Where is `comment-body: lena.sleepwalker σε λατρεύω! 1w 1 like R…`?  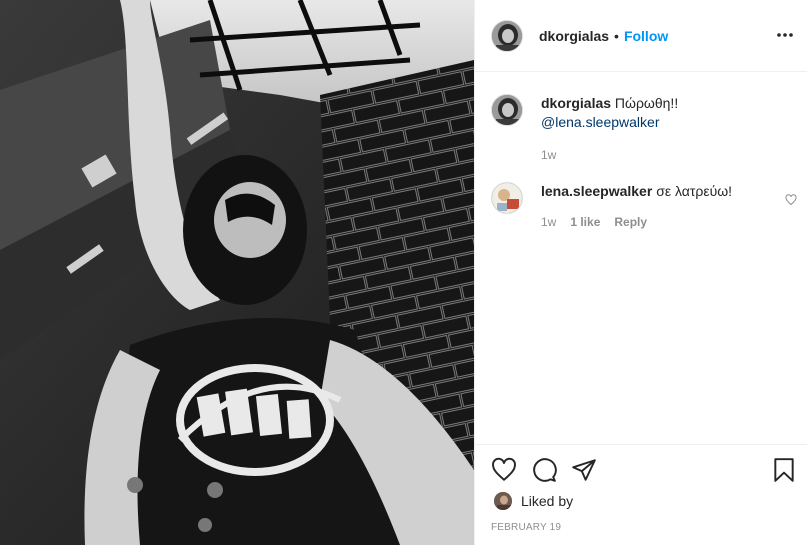 comment-body: lena.sleepwalker σε λατρεύω! 1w 1 like R… is located at coordinates (651, 207).